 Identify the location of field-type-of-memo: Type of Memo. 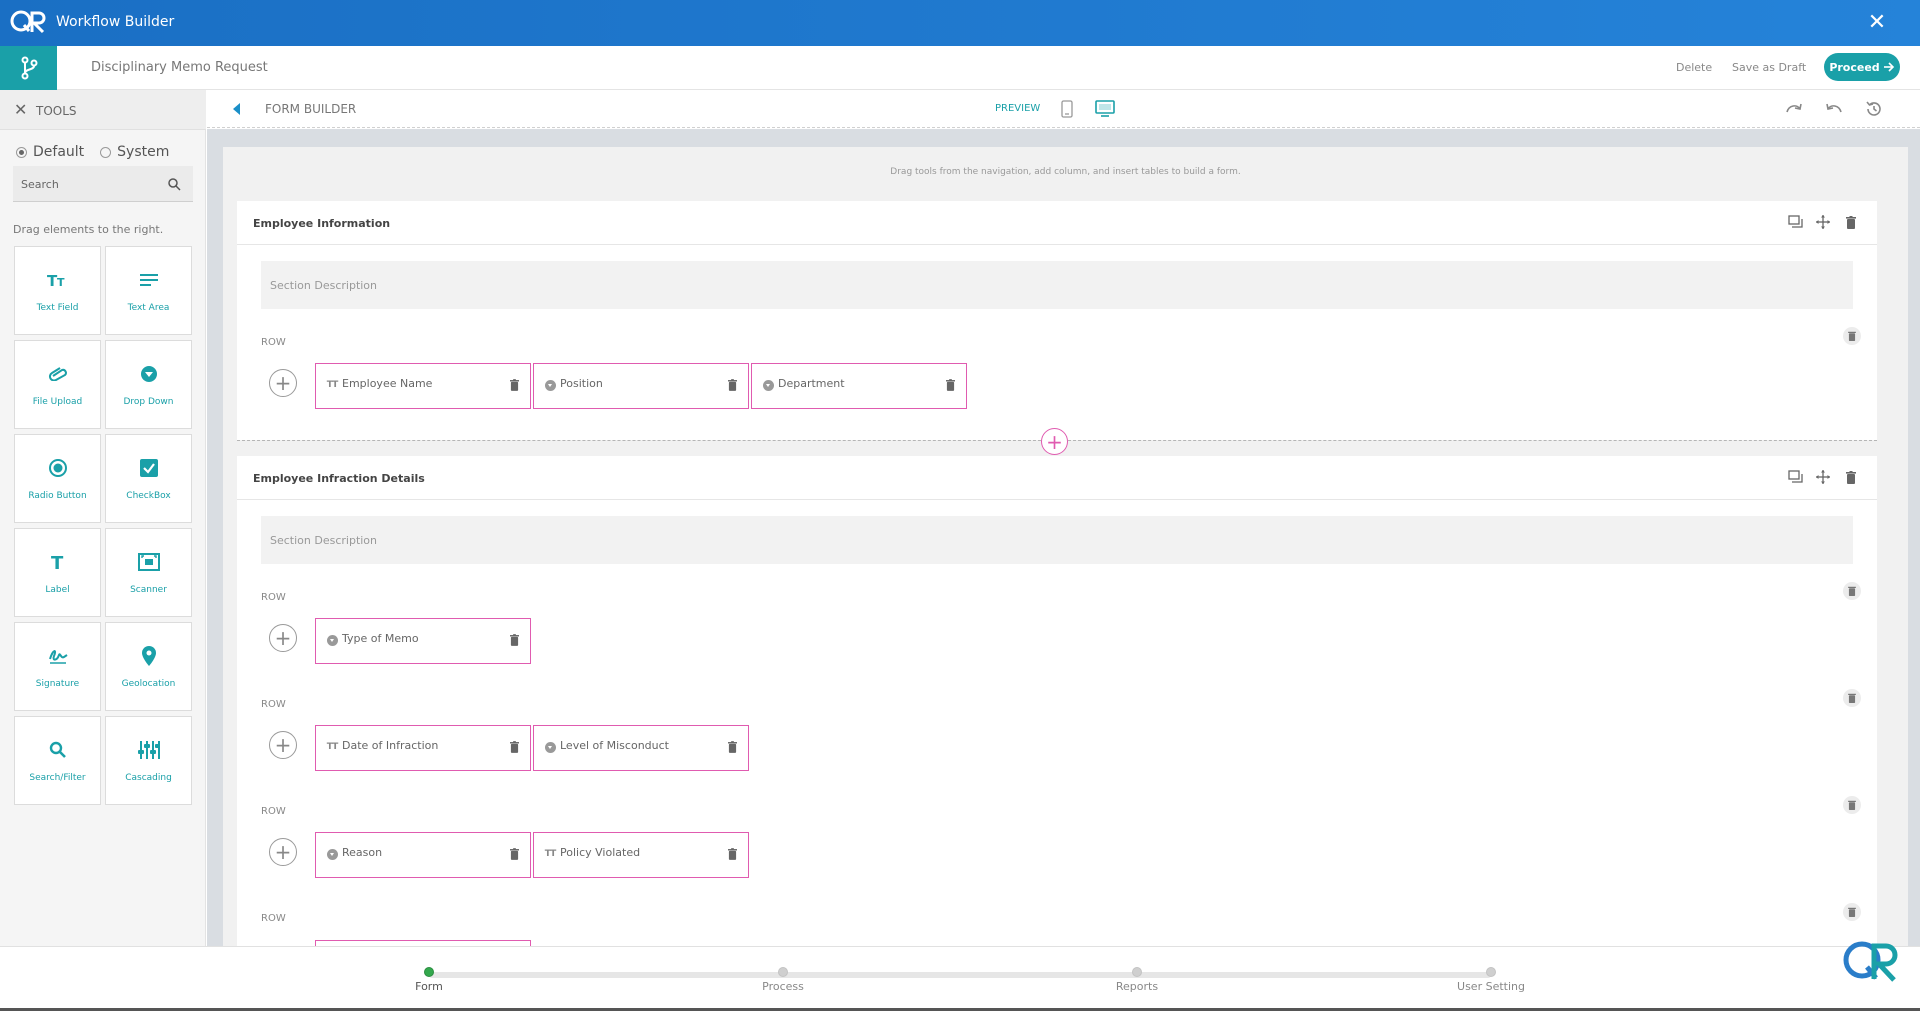
(423, 641).